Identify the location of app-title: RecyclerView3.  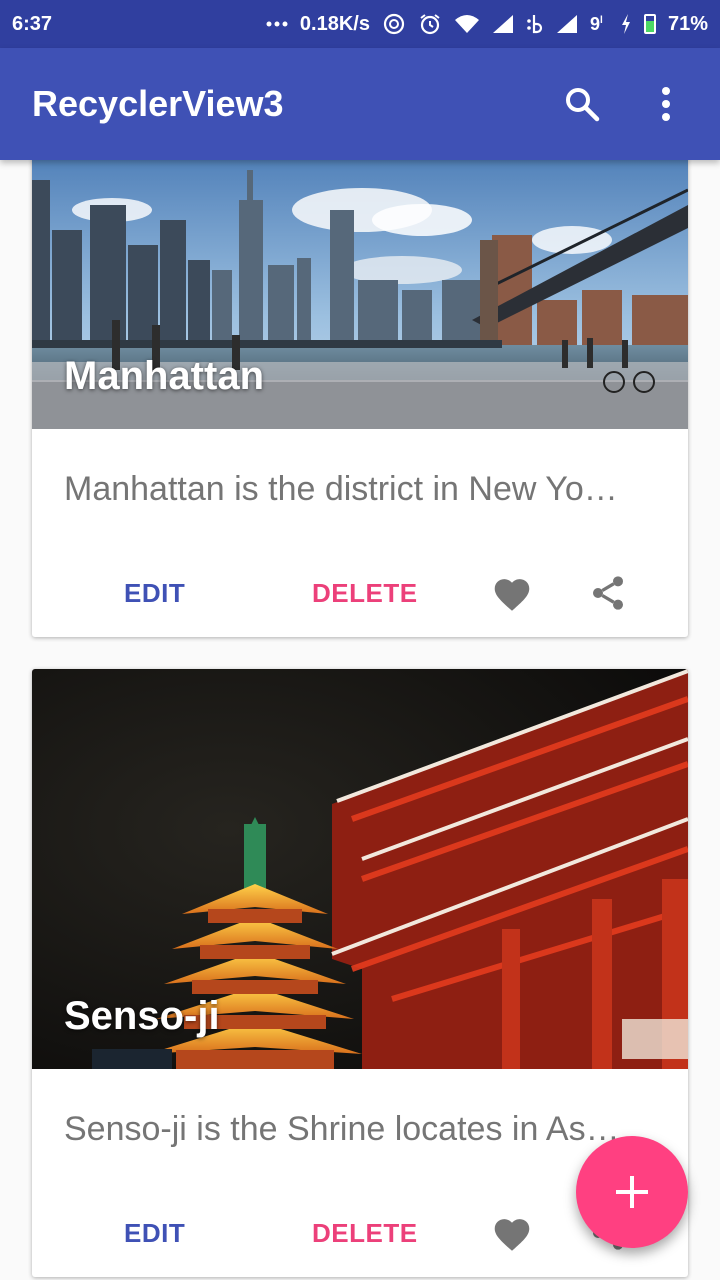
(158, 103).